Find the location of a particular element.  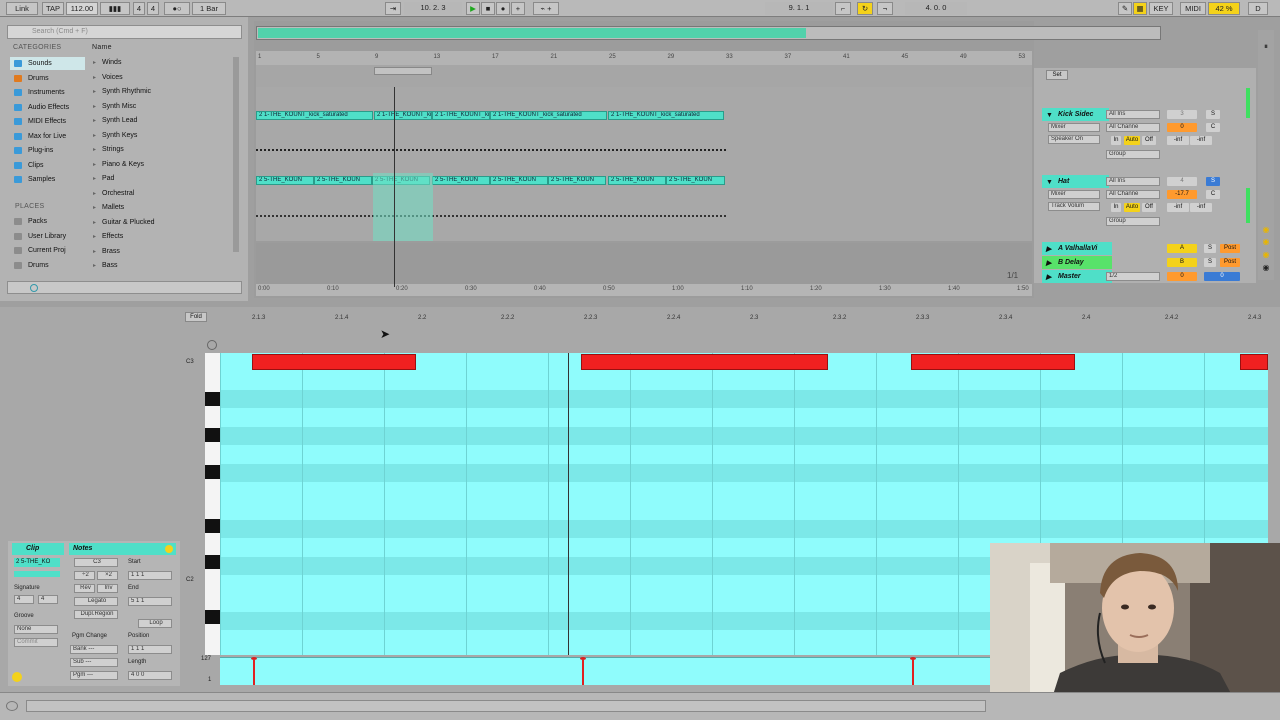

halve-button: ÷2 is located at coordinates (84, 575).